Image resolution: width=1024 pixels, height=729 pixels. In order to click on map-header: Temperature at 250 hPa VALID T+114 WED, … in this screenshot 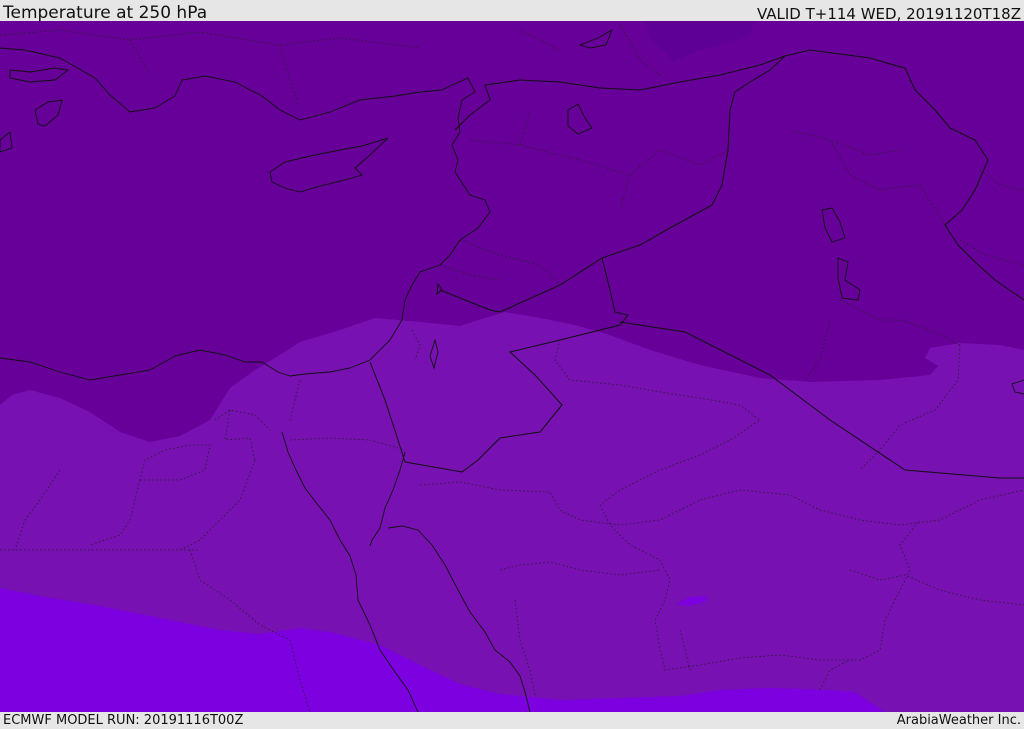, I will do `click(512, 11)`.